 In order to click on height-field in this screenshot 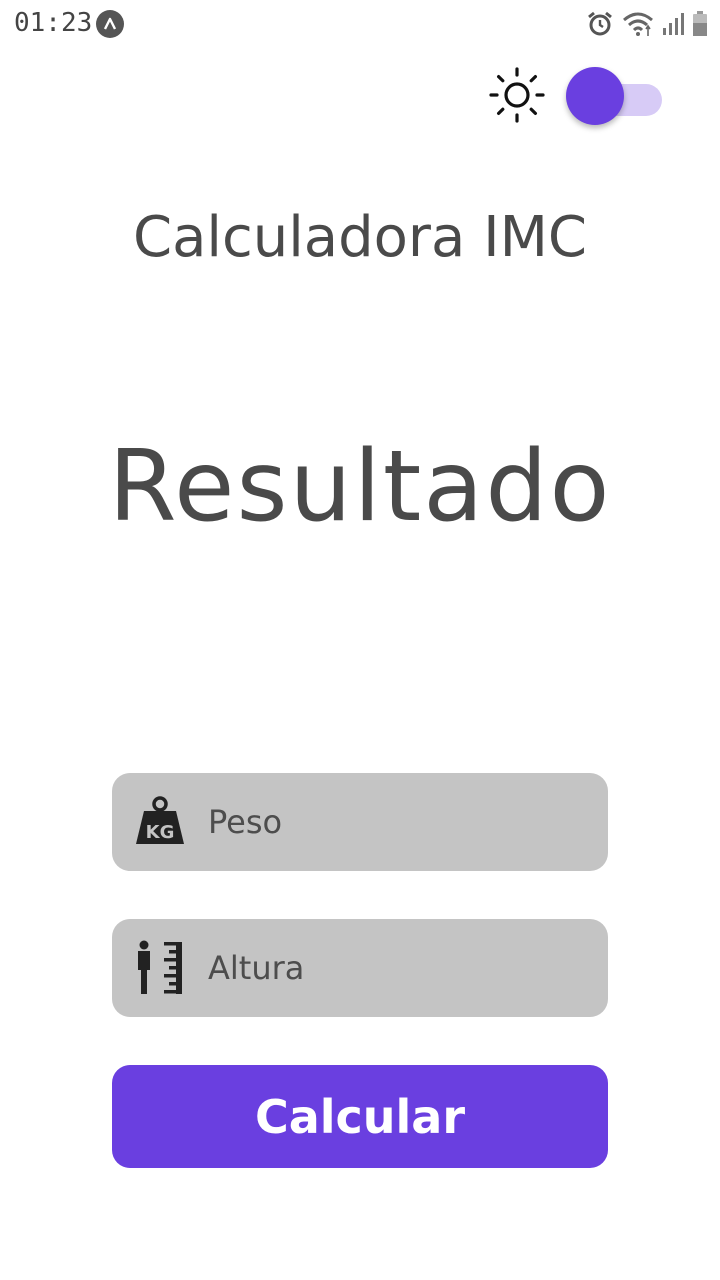, I will do `click(360, 968)`.